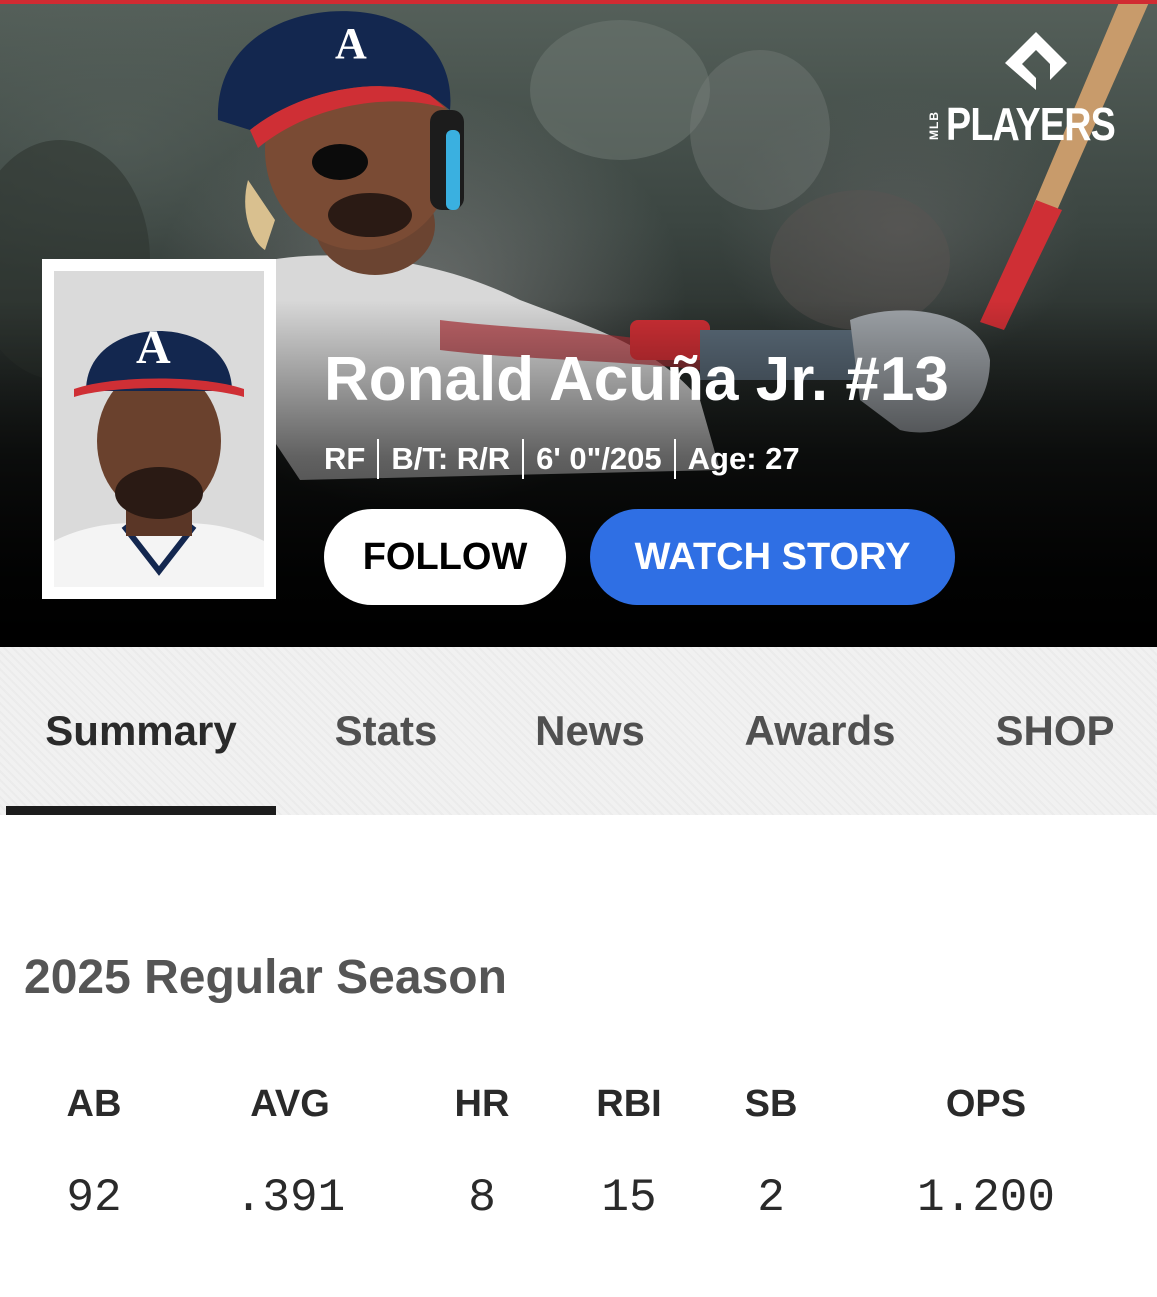  I want to click on tab-summary: Summary, so click(141, 731).